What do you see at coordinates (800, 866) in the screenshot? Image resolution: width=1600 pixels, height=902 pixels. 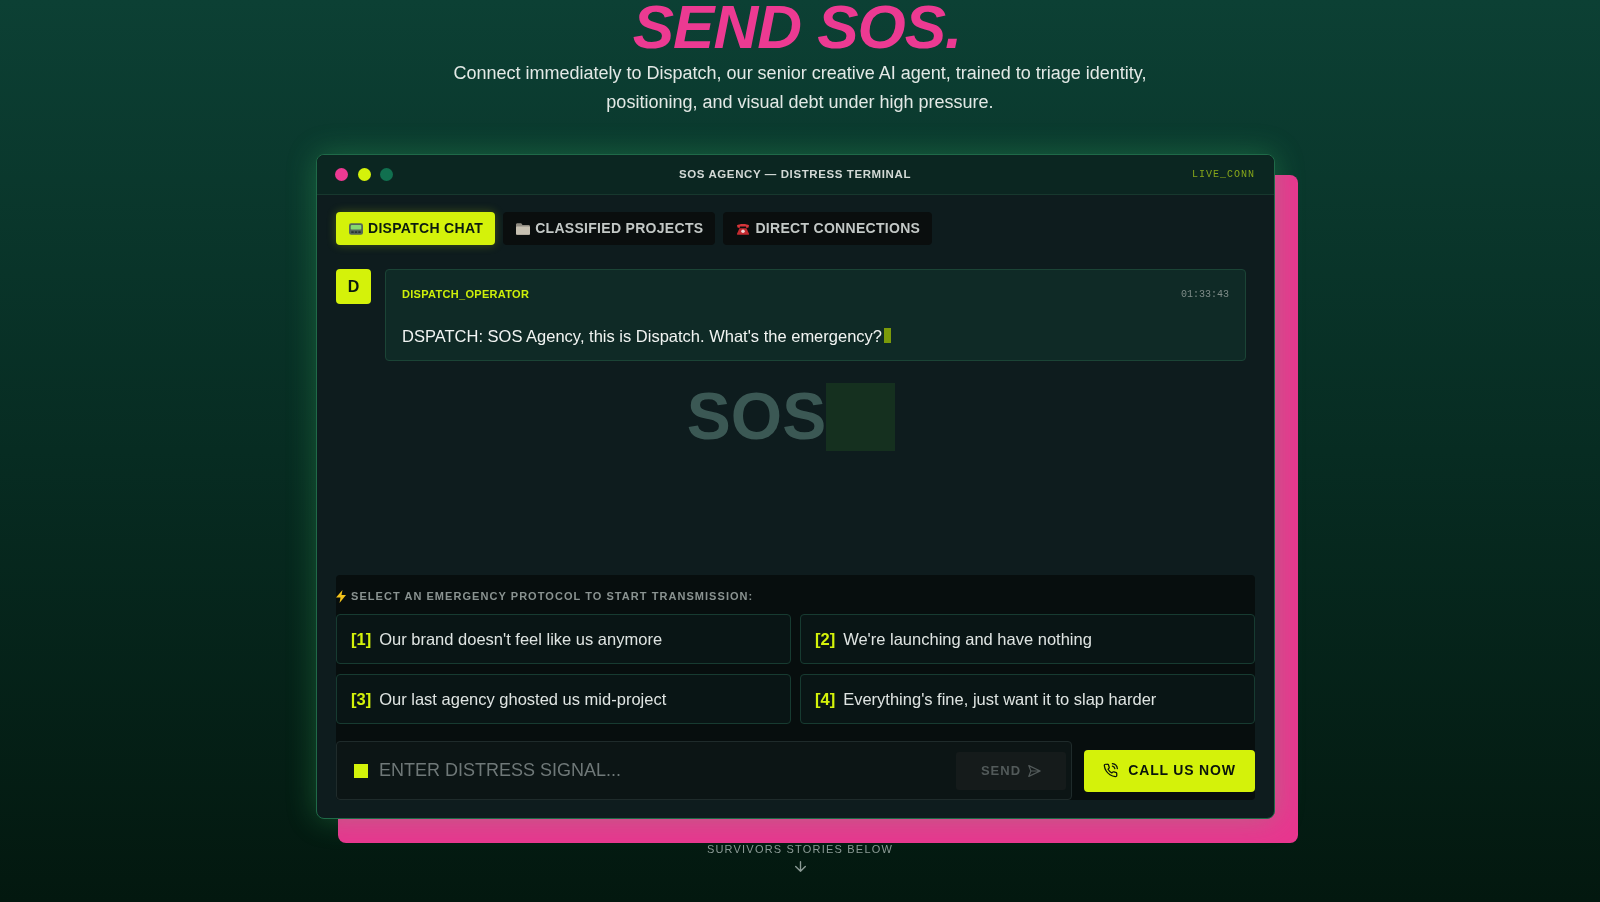 I see `arrow-down-icon` at bounding box center [800, 866].